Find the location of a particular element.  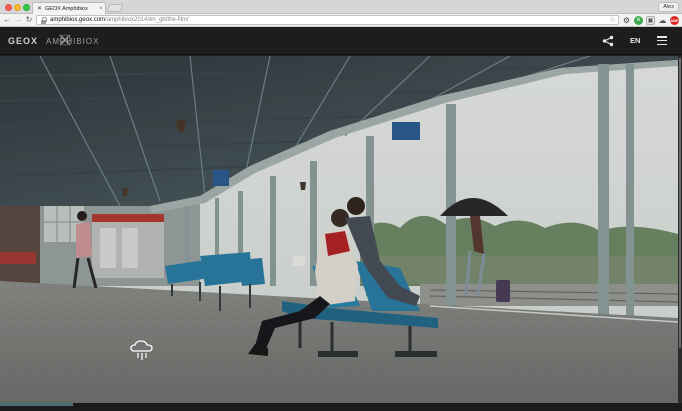

adblock-extension-icon: ABP is located at coordinates (674, 20).